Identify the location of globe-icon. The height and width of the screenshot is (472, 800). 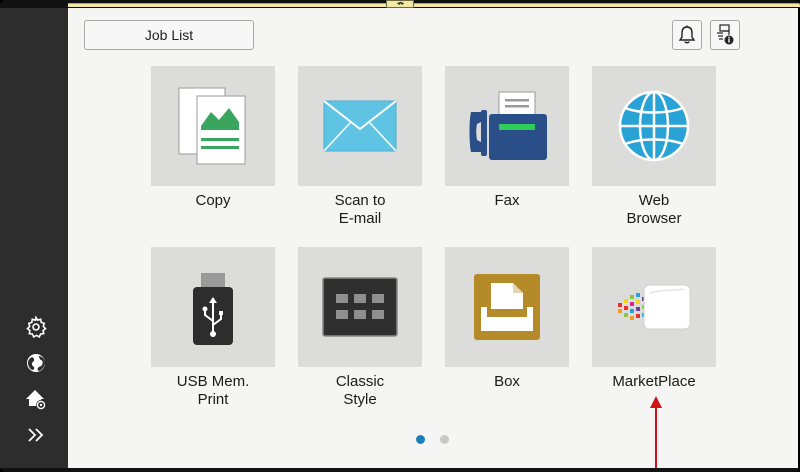
(654, 128).